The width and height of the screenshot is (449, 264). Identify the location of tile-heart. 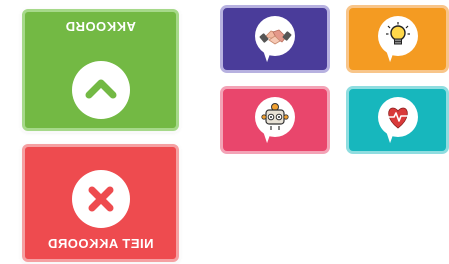
(397, 120).